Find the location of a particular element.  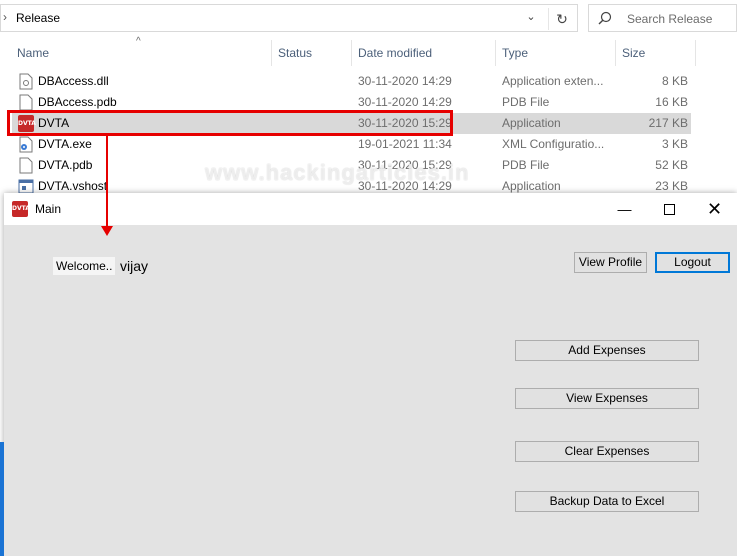

file-name: DBAccess.pdb is located at coordinates (77, 102).